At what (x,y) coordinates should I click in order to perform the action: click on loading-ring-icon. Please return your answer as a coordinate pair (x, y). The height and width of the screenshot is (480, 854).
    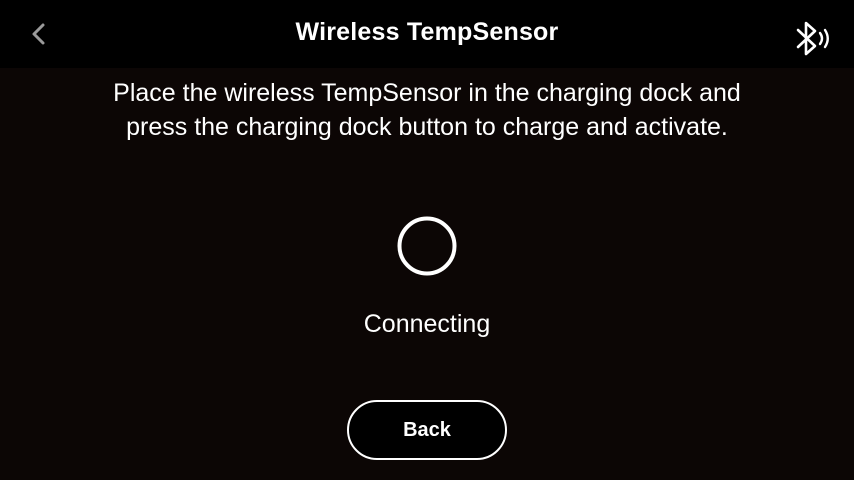
    Looking at the image, I should click on (427, 246).